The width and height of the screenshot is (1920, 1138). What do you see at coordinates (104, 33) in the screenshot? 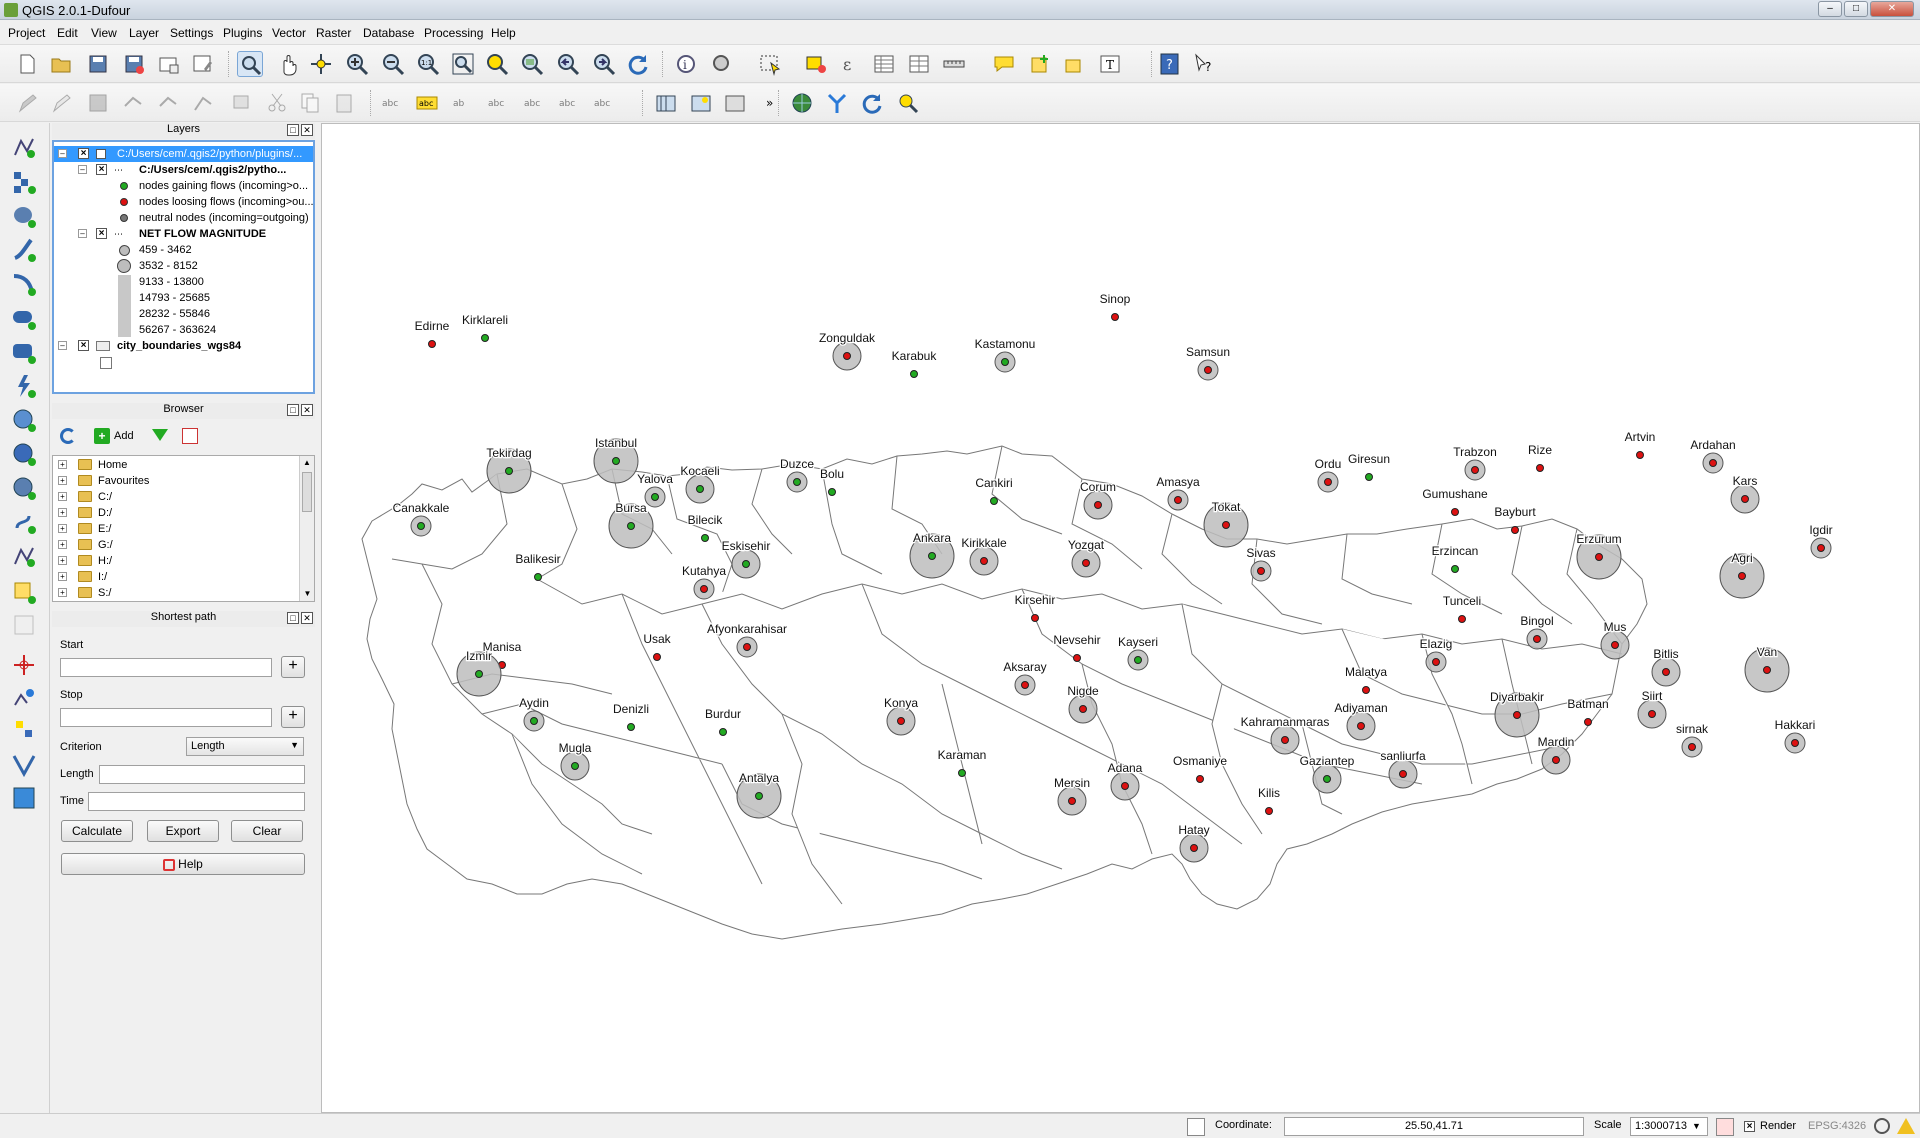
I see `menu-view: View` at bounding box center [104, 33].